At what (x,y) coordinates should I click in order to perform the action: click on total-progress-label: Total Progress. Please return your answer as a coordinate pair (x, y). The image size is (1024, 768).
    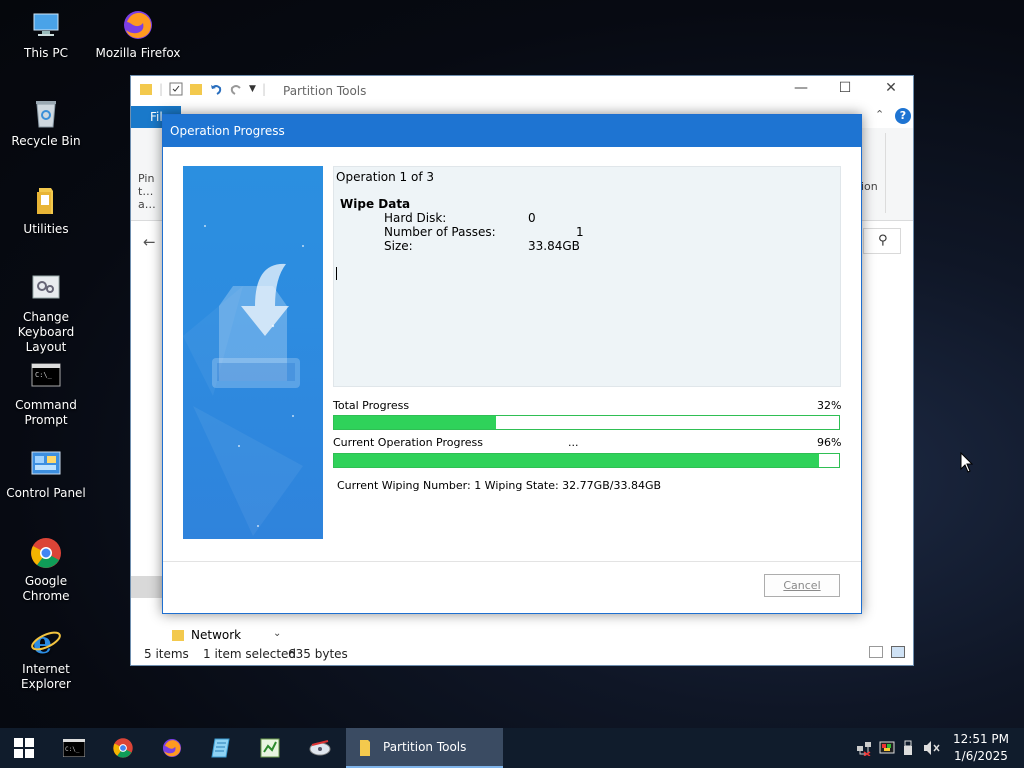
    Looking at the image, I should click on (371, 405).